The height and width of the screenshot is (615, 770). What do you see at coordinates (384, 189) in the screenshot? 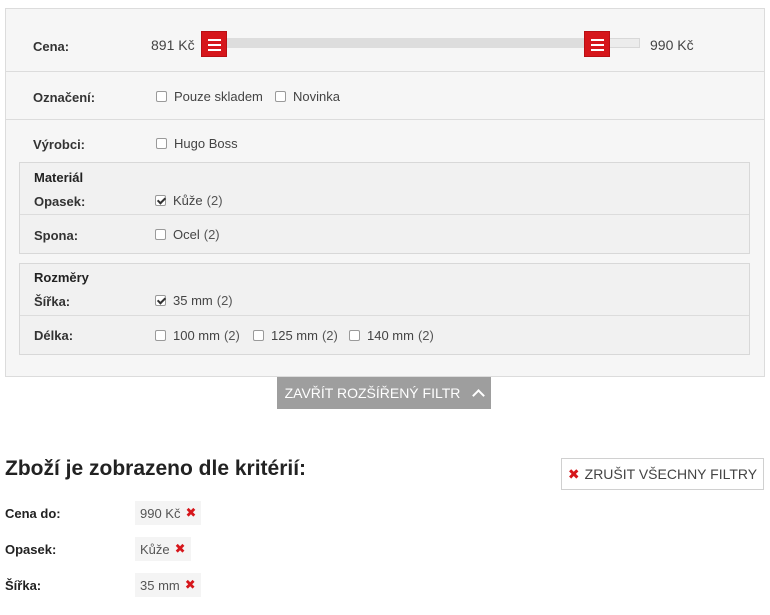
I see `belt-row: Opasek: Kůže (2)` at bounding box center [384, 189].